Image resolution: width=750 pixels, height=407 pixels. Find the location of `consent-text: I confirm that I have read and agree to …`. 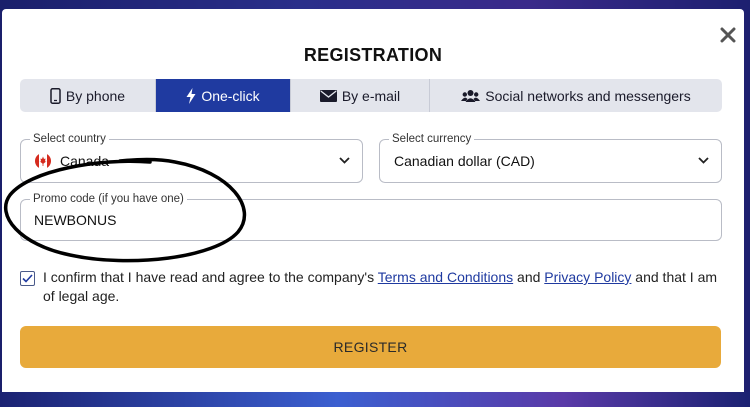

consent-text: I confirm that I have read and agree to … is located at coordinates (381, 287).